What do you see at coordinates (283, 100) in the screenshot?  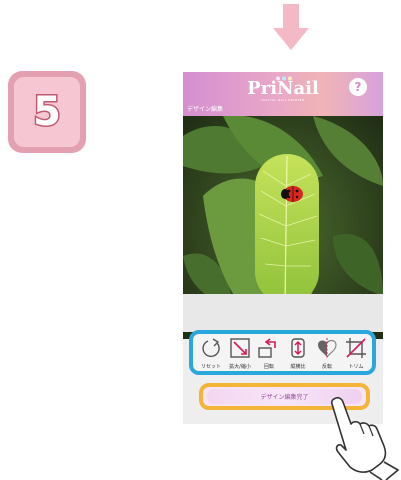 I see `app-logo-subtitle: DIGITAL NAIL PRINTER` at bounding box center [283, 100].